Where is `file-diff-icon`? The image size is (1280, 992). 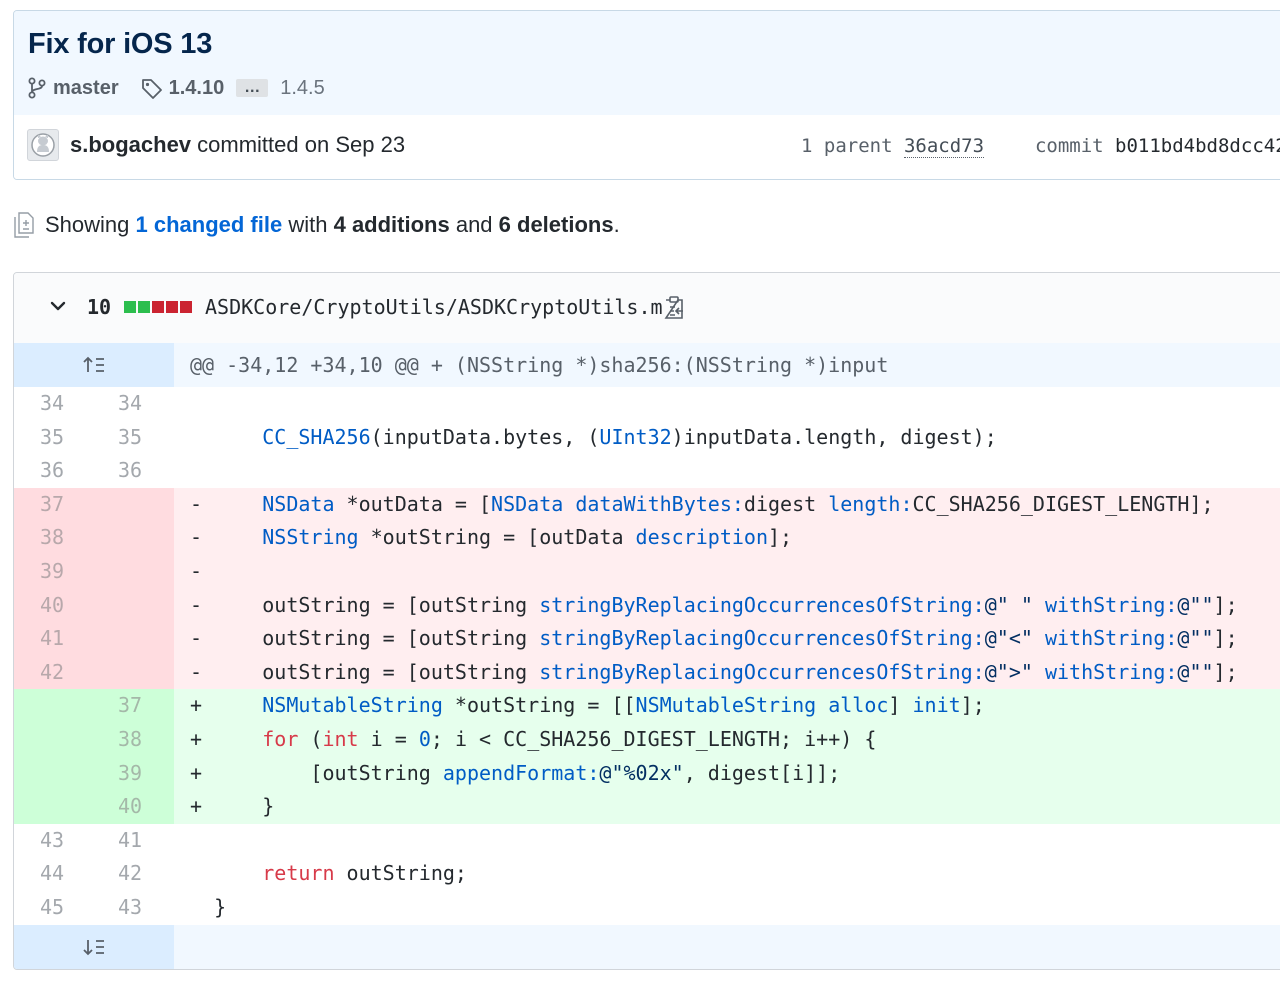 file-diff-icon is located at coordinates (24, 225).